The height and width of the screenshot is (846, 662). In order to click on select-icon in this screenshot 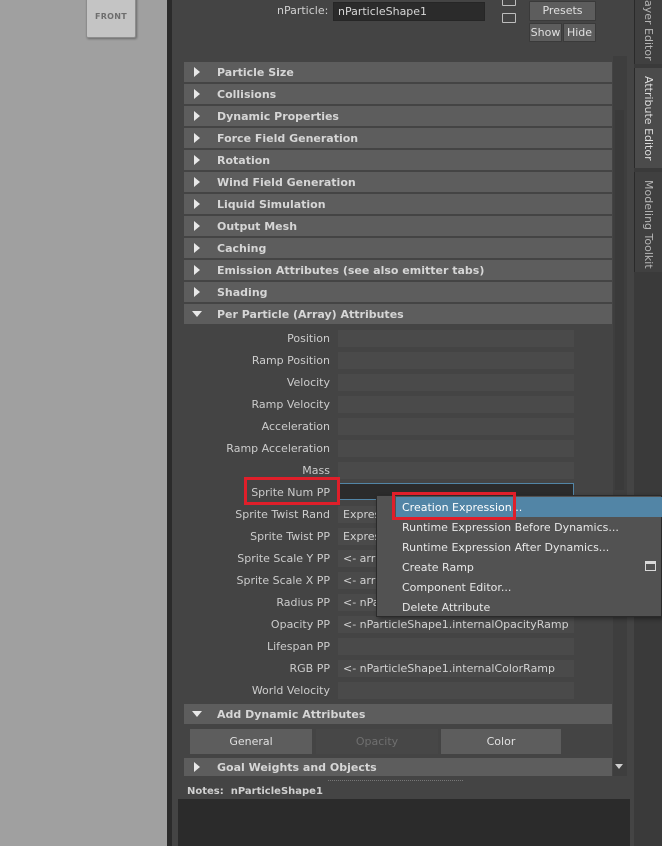, I will do `click(509, 18)`.